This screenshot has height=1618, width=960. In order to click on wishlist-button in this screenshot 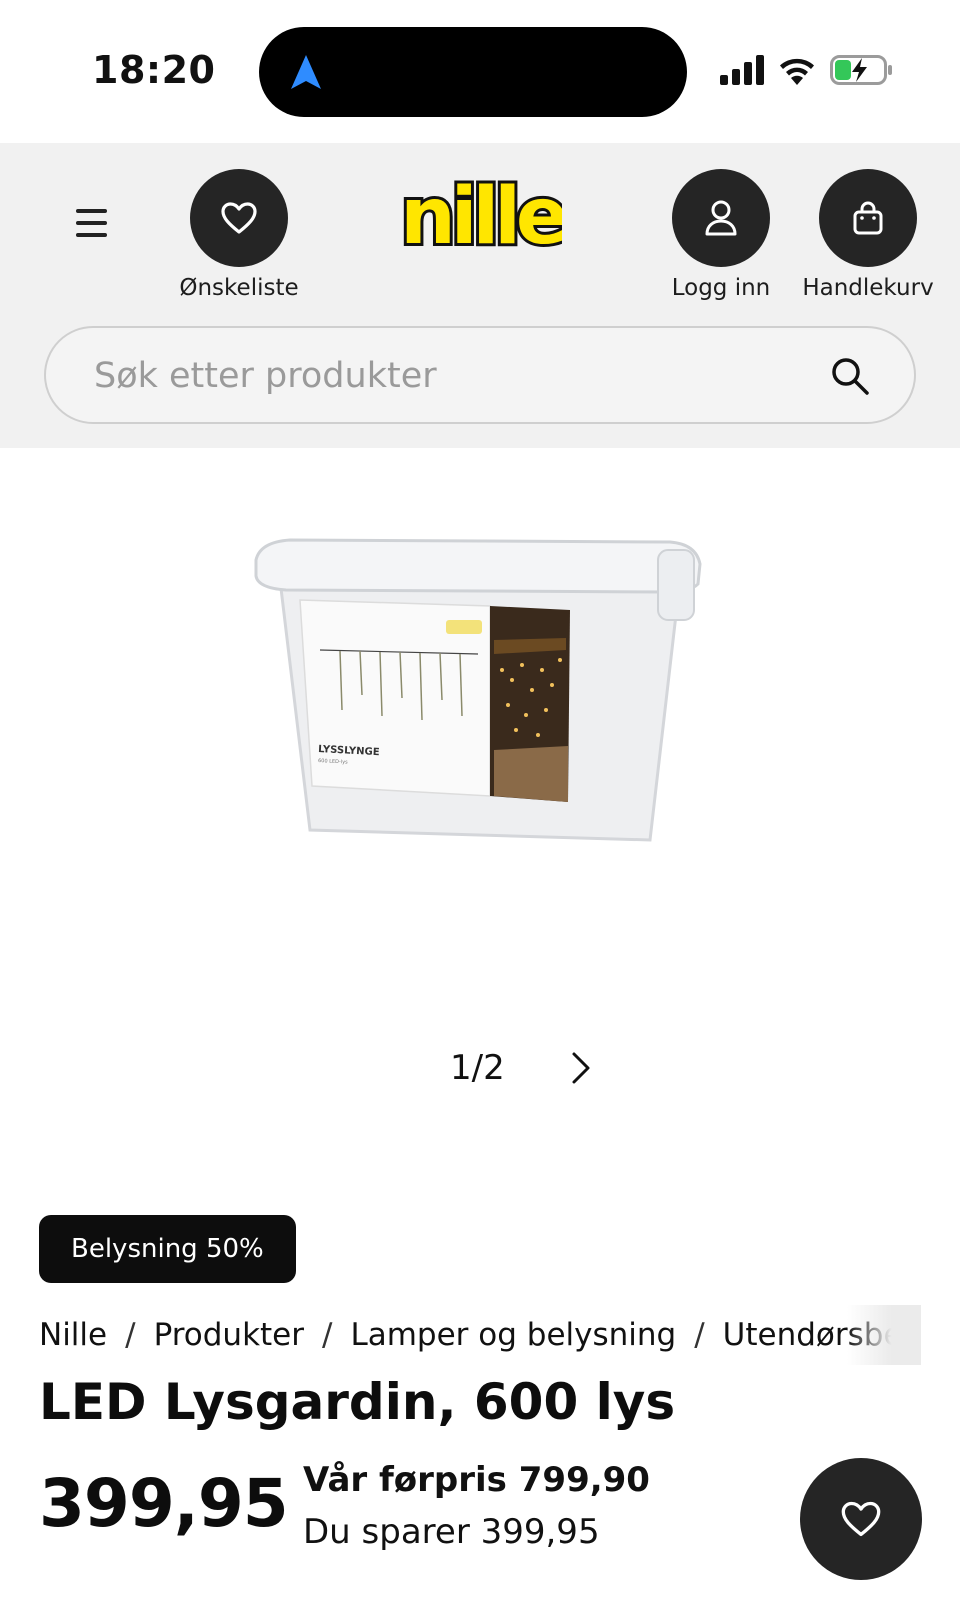, I will do `click(239, 218)`.